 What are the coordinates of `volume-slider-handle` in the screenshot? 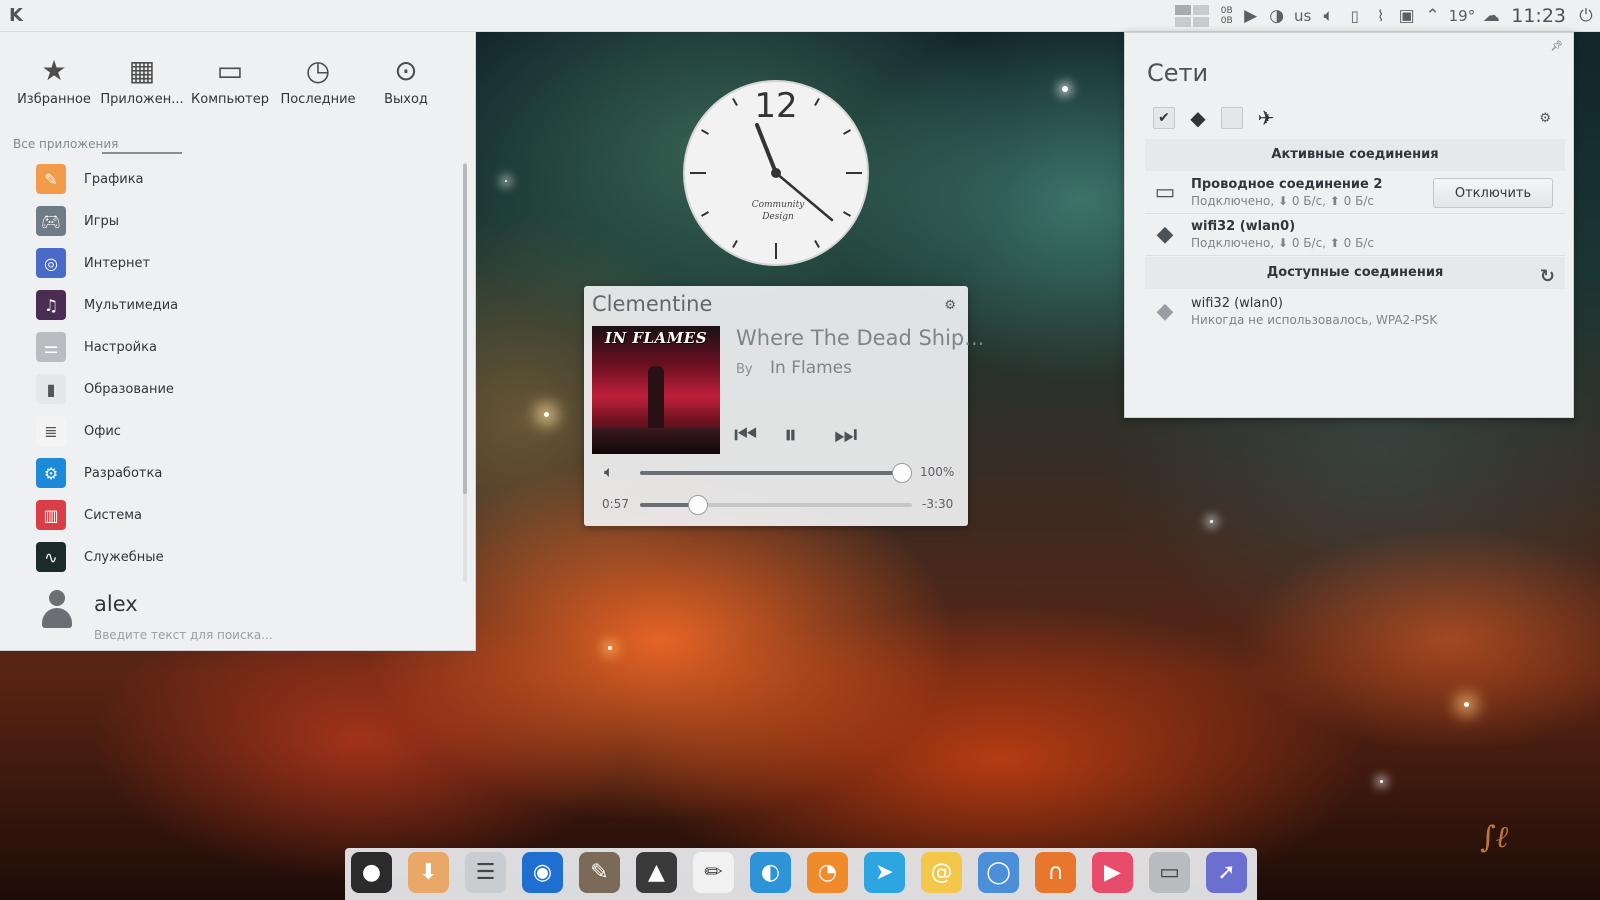 It's located at (902, 473).